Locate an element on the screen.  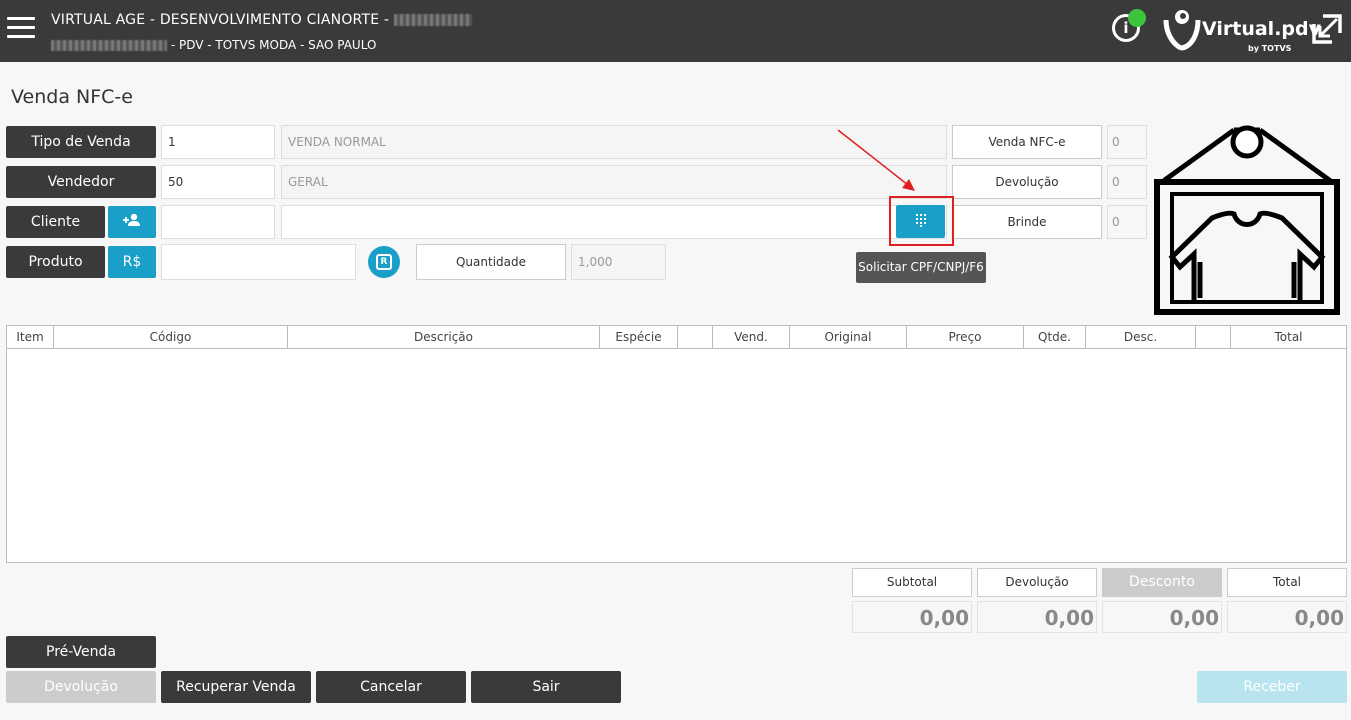
hamburger-menu-icon is located at coordinates (21, 28).